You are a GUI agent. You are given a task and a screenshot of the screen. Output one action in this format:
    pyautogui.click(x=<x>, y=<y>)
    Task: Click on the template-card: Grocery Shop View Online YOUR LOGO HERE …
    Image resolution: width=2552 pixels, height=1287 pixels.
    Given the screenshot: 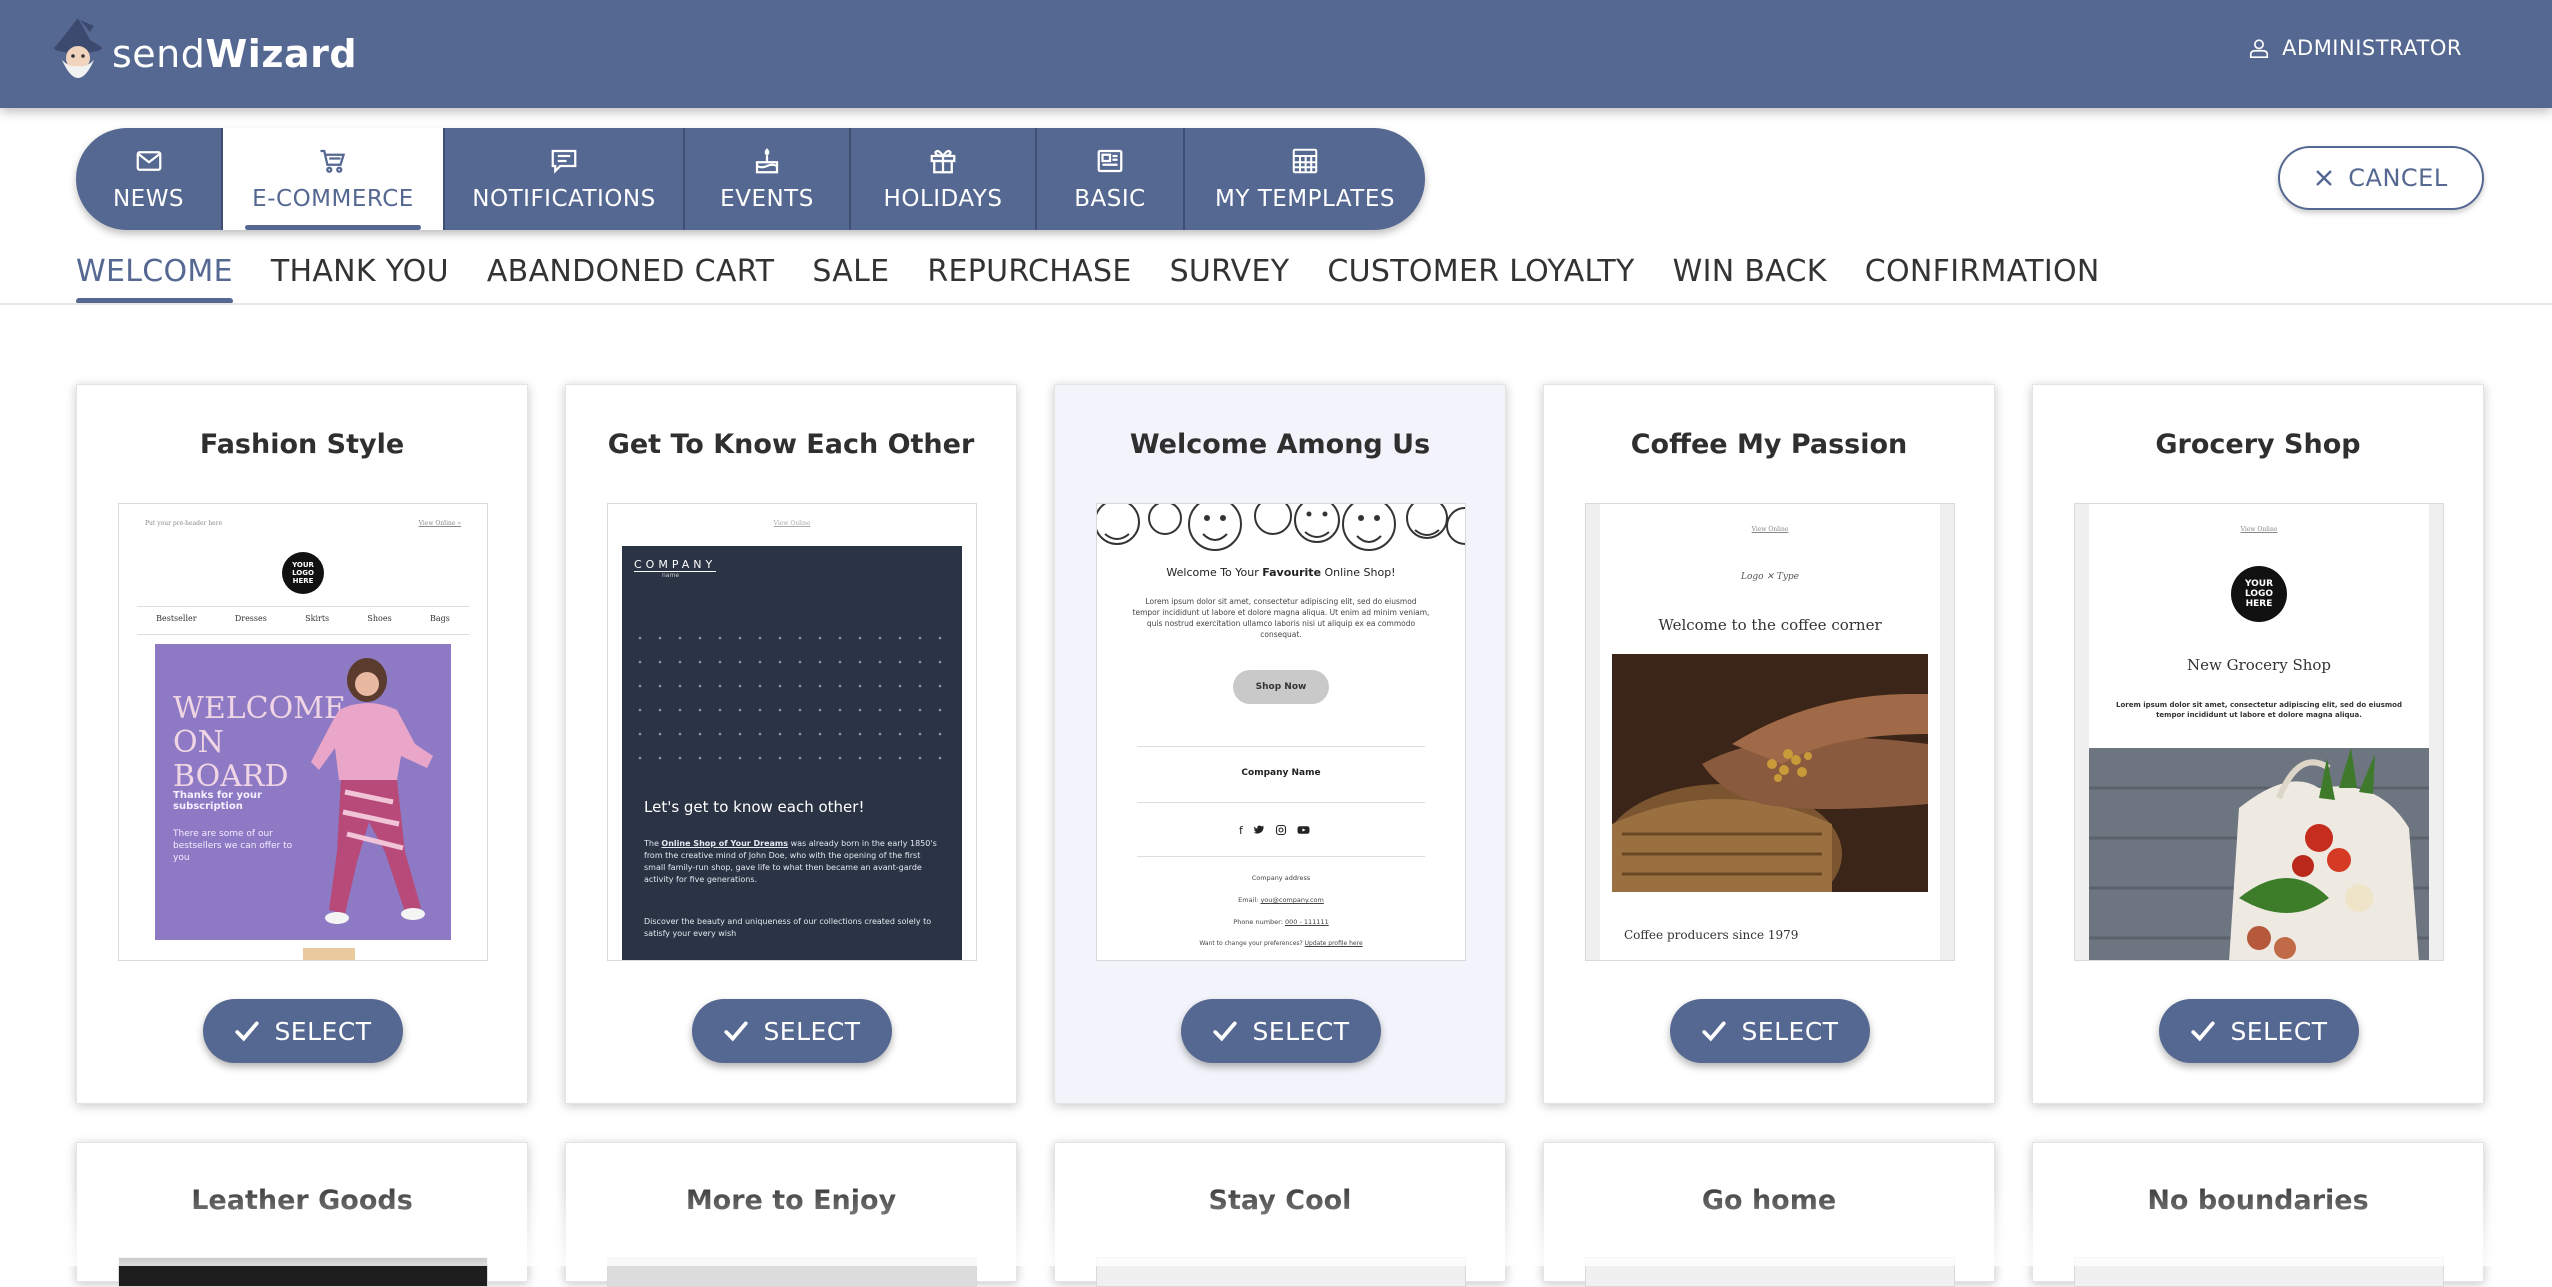 What is the action you would take?
    pyautogui.click(x=2258, y=744)
    